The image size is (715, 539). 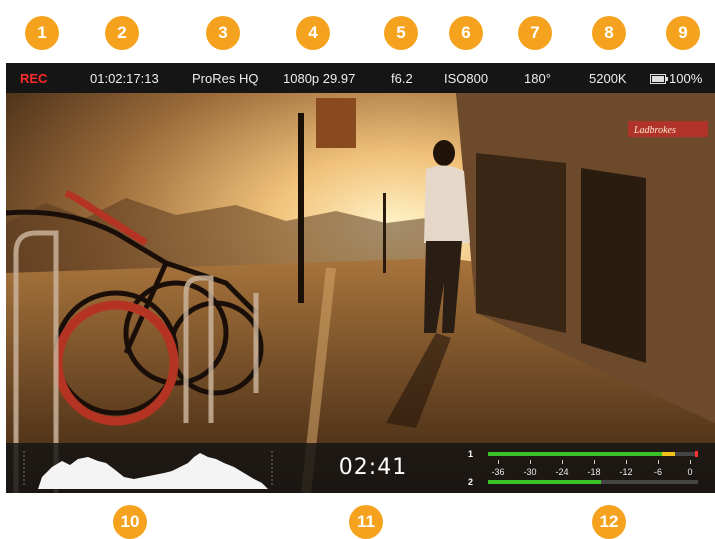 What do you see at coordinates (471, 454) in the screenshot?
I see `audio-channel-1-label: 1` at bounding box center [471, 454].